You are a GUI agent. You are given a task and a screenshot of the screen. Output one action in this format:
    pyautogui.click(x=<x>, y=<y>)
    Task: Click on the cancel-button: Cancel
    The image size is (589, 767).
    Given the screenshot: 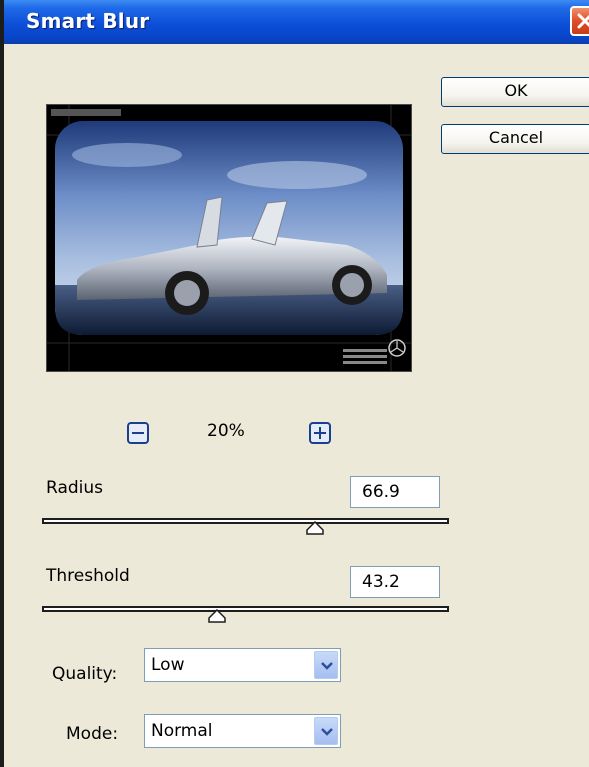 What is the action you would take?
    pyautogui.click(x=515, y=139)
    